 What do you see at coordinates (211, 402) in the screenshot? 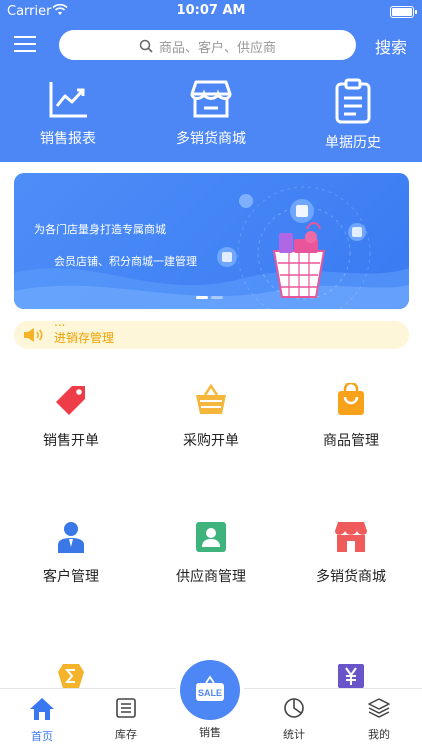
I see `basket-icon` at bounding box center [211, 402].